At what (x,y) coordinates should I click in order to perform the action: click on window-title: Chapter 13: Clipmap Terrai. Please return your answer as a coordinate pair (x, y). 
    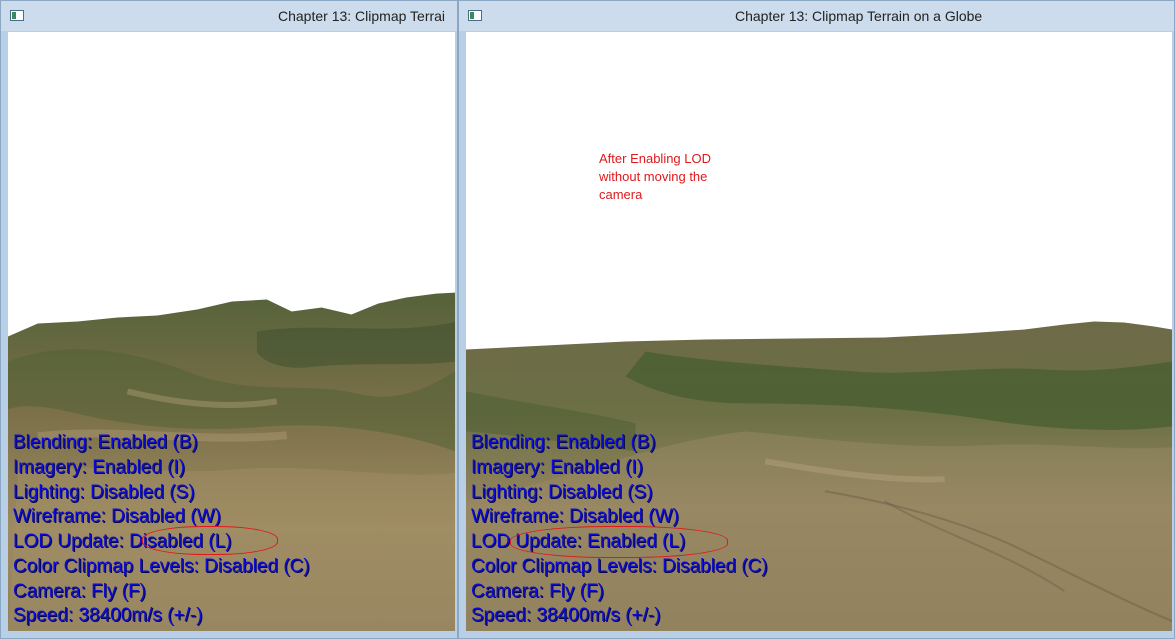
    Looking at the image, I should click on (362, 16).